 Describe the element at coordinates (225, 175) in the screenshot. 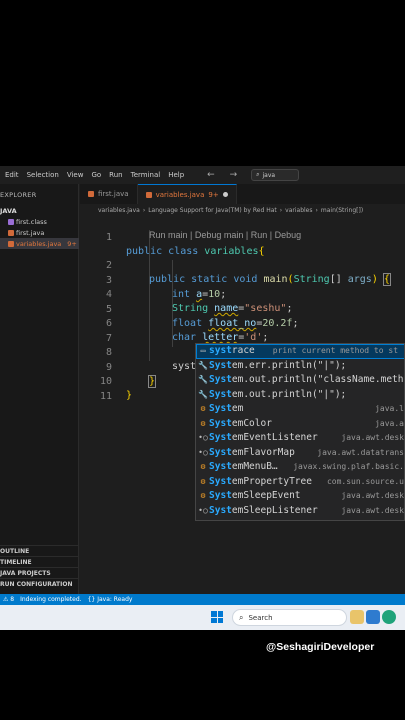

I see `nav-arrows: ← →` at that location.